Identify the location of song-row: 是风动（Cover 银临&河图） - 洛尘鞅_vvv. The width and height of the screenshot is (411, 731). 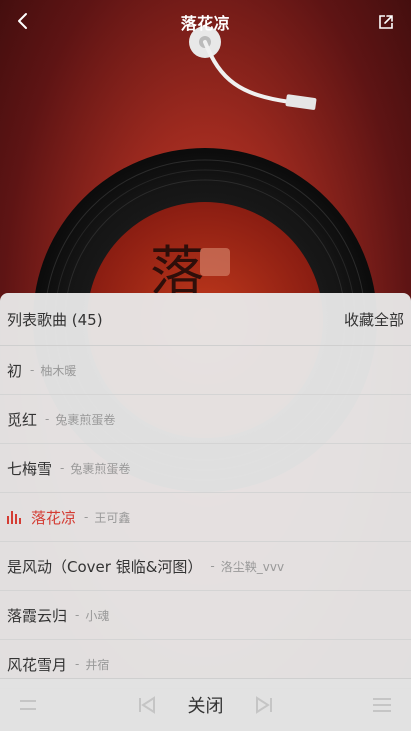
(205, 566).